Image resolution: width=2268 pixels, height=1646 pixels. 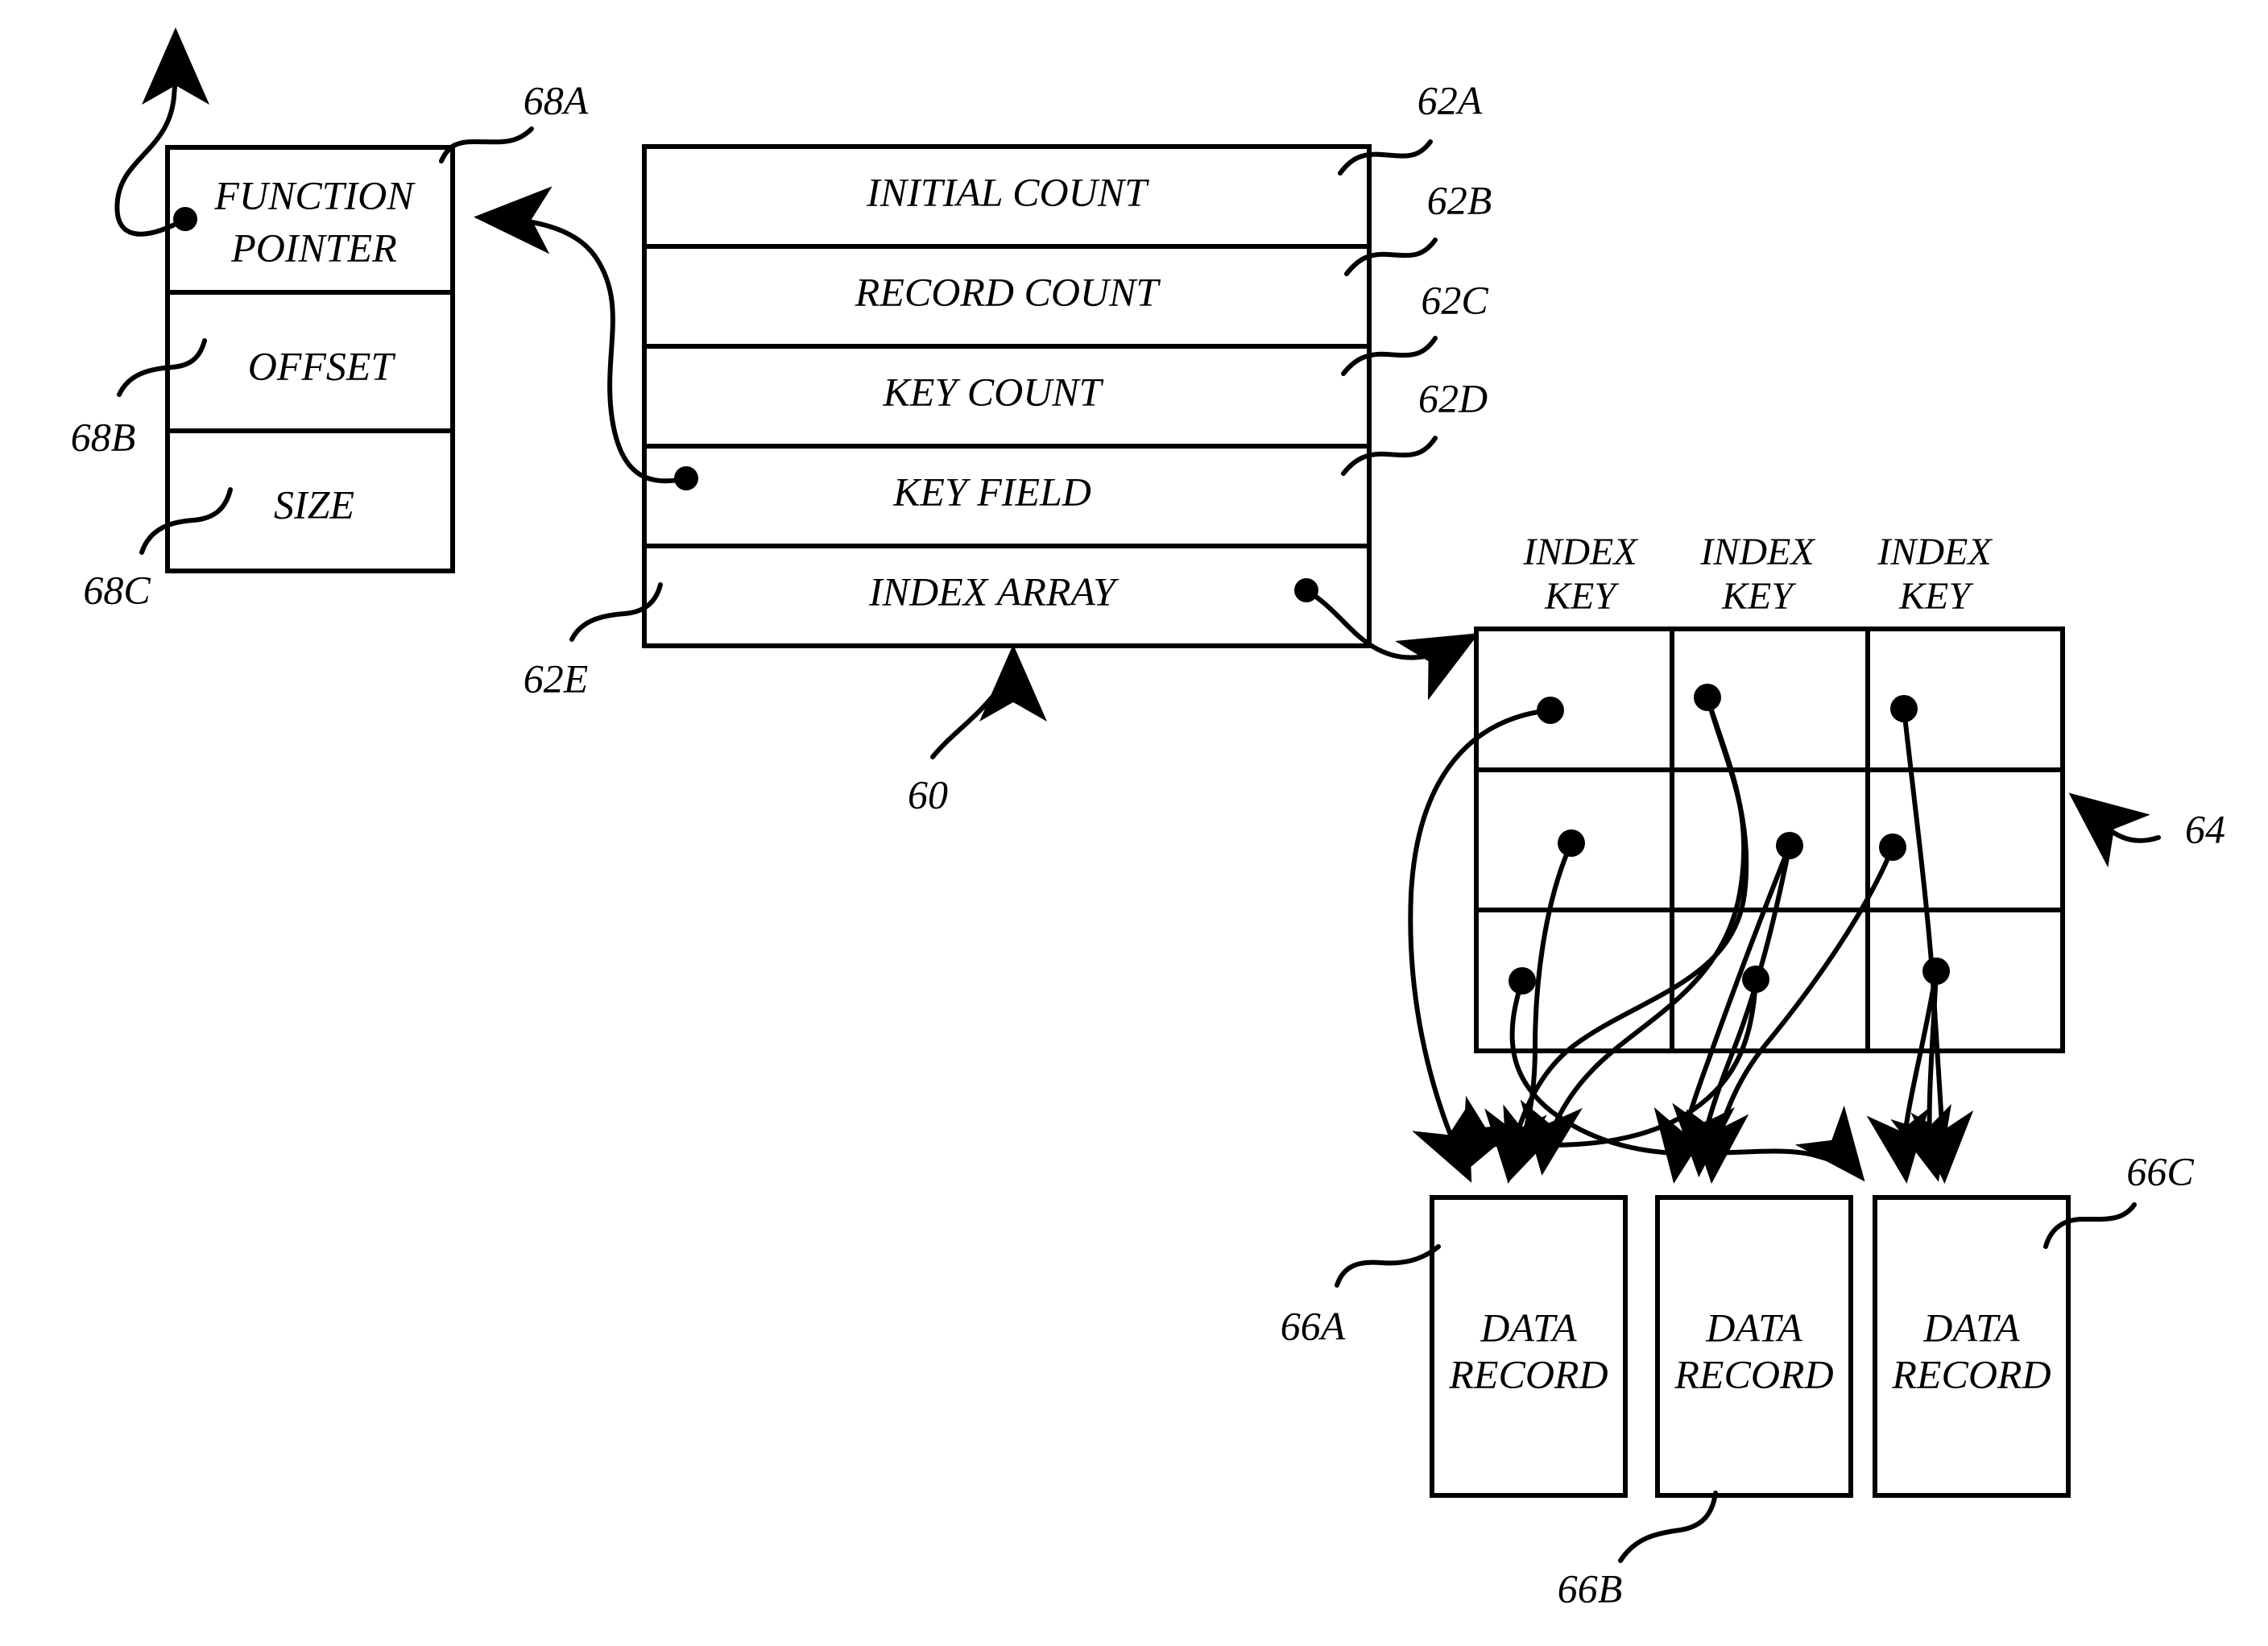 What do you see at coordinates (2160, 1170) in the screenshot?
I see `ref-66C-label: 66C` at bounding box center [2160, 1170].